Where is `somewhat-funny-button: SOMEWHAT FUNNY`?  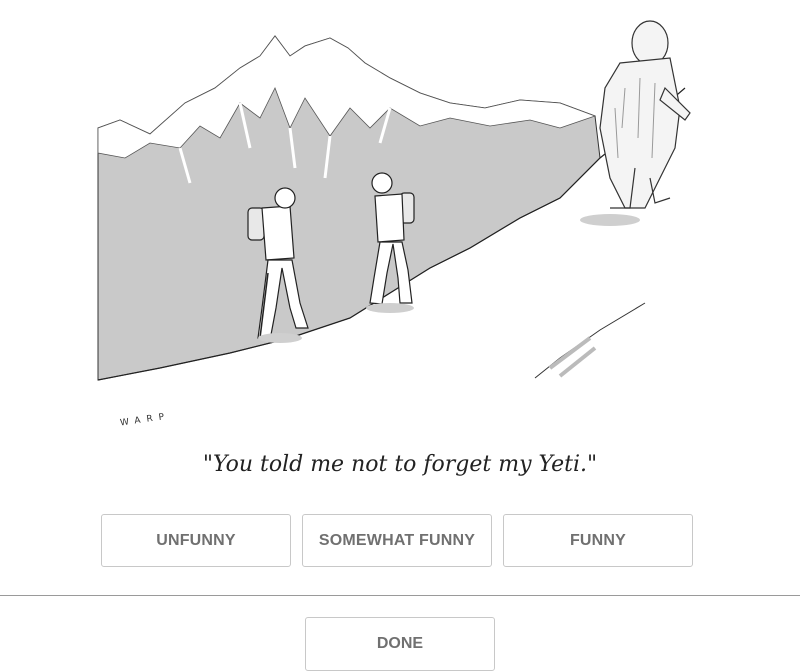 somewhat-funny-button: SOMEWHAT FUNNY is located at coordinates (397, 540).